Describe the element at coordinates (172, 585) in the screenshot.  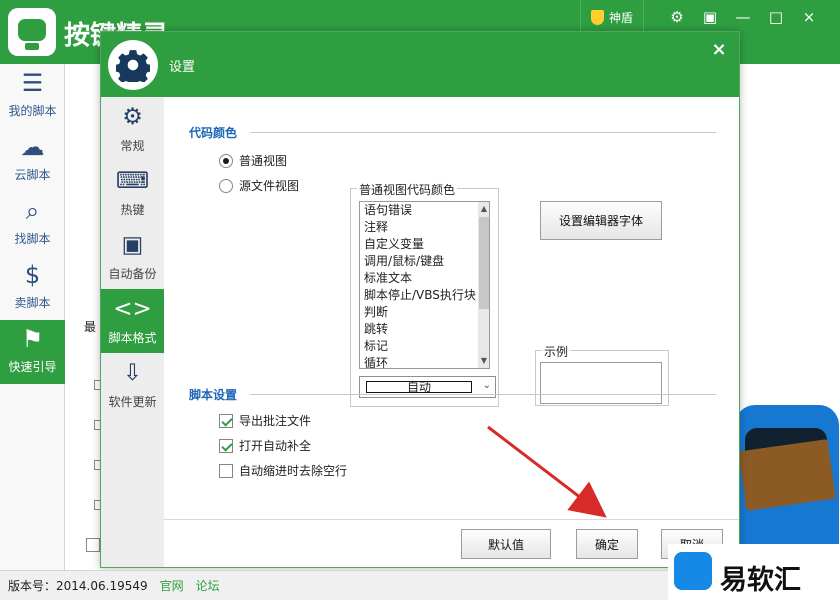
I see `official-site-link: 官网` at that location.